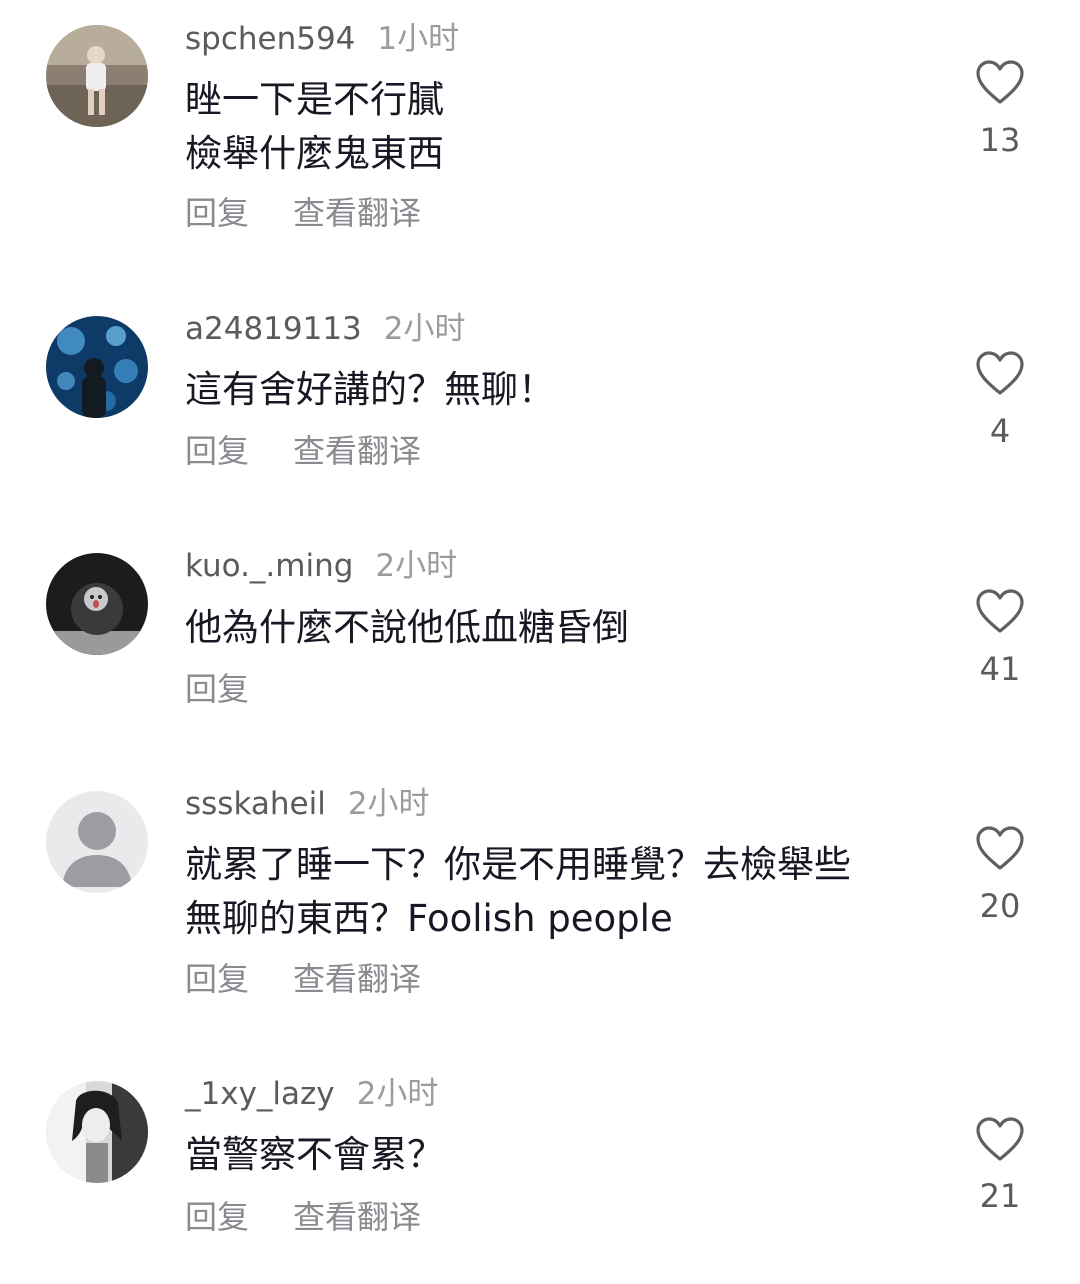 The image size is (1080, 1284). I want to click on like-count: 13, so click(1000, 140).